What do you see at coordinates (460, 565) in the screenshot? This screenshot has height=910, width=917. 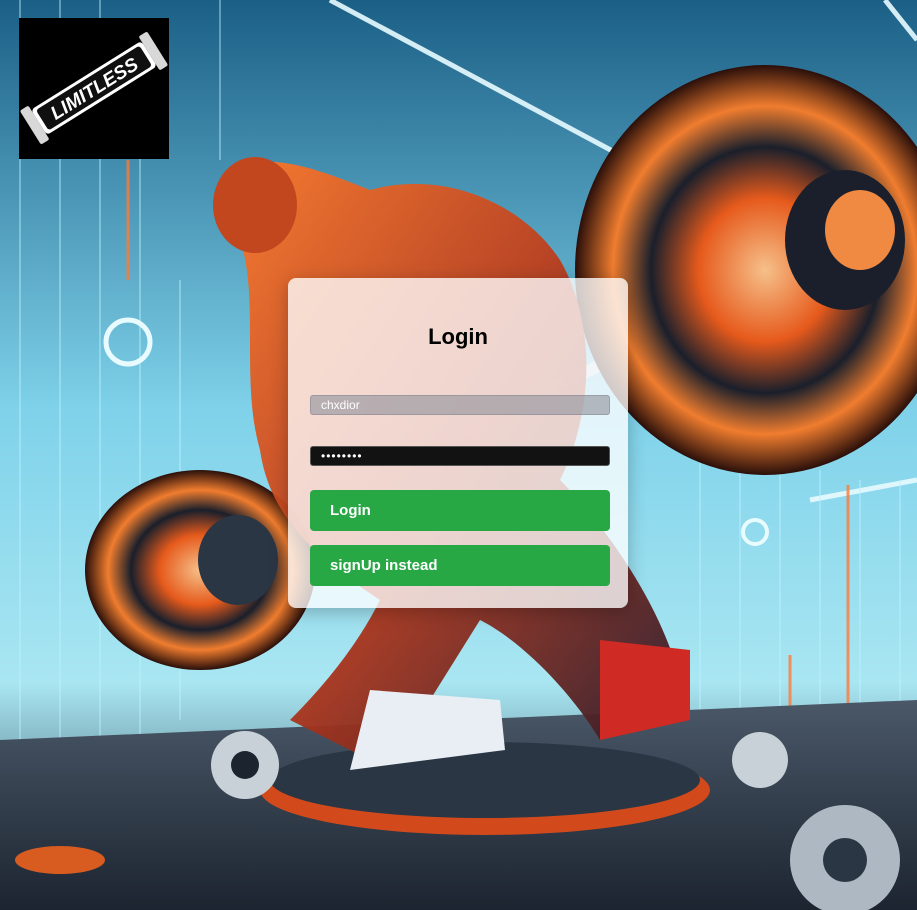 I see `signup-instead-button: signUp instead` at bounding box center [460, 565].